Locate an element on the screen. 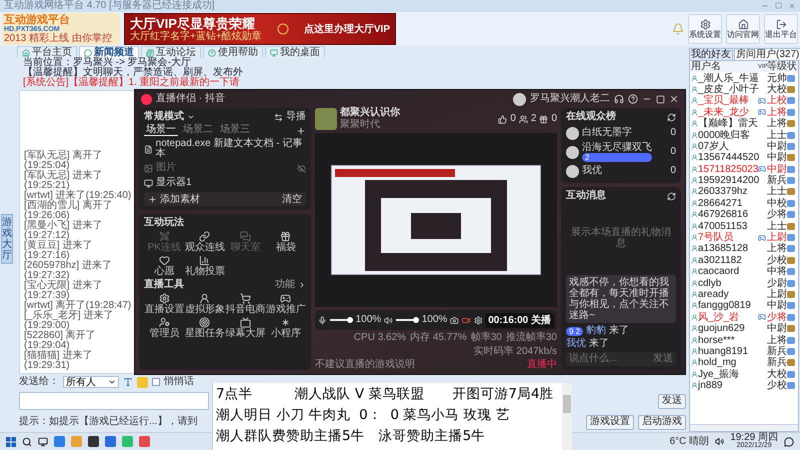 This screenshot has width=800, height=450. message-input is located at coordinates (114, 401).